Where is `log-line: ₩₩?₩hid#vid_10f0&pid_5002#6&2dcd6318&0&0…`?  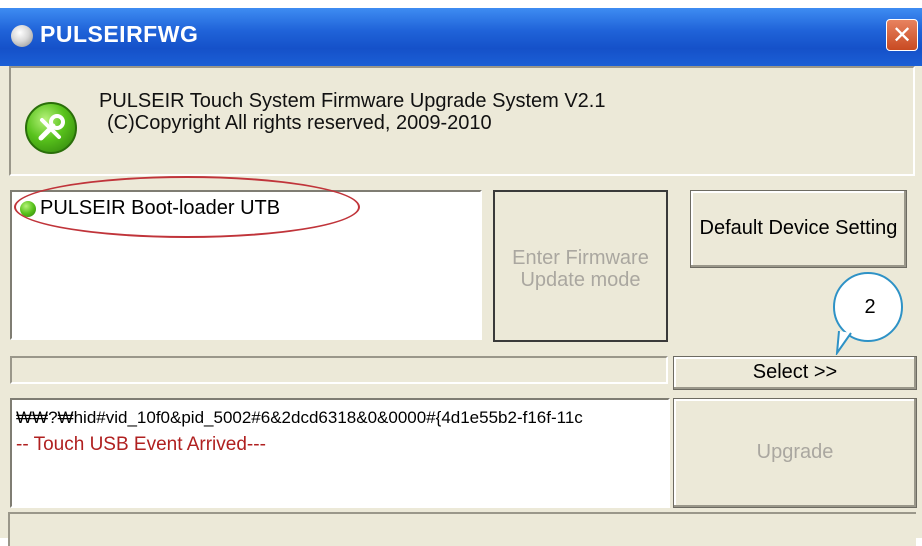 log-line: ₩₩?₩hid#vid_10f0&pid_5002#6&2dcd6318&0&0… is located at coordinates (299, 417).